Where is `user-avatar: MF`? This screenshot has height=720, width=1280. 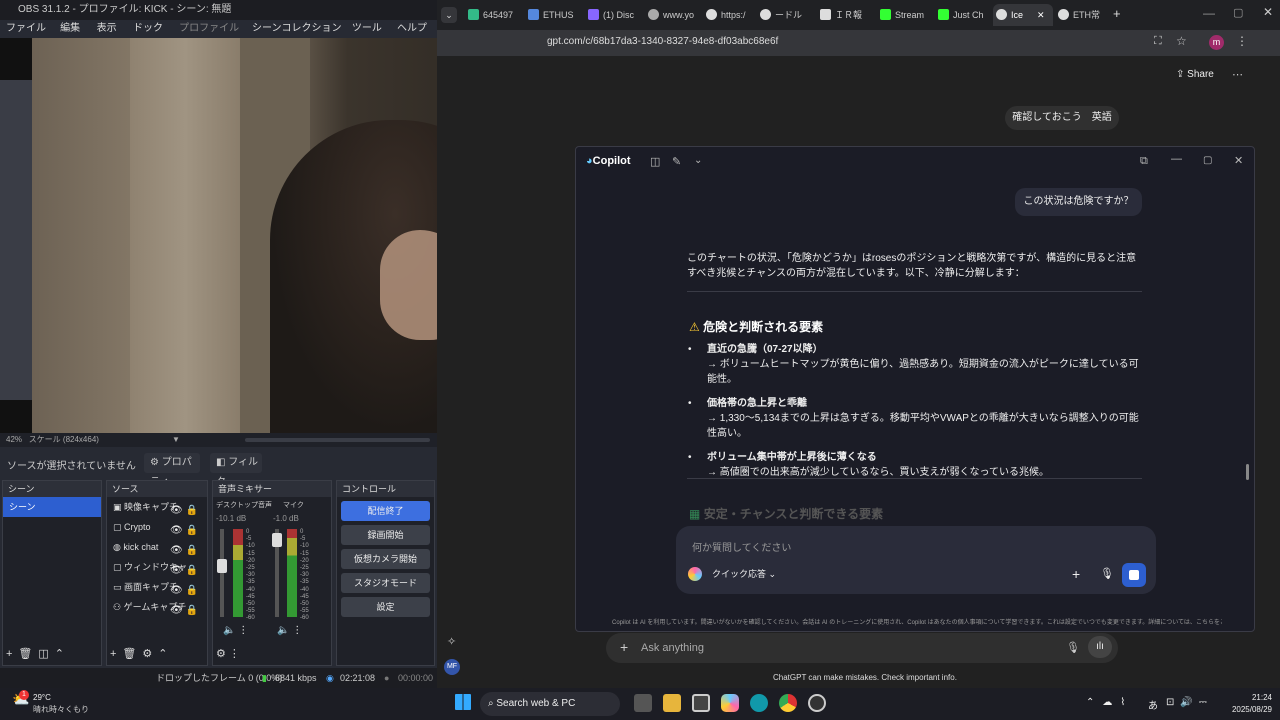 user-avatar: MF is located at coordinates (452, 667).